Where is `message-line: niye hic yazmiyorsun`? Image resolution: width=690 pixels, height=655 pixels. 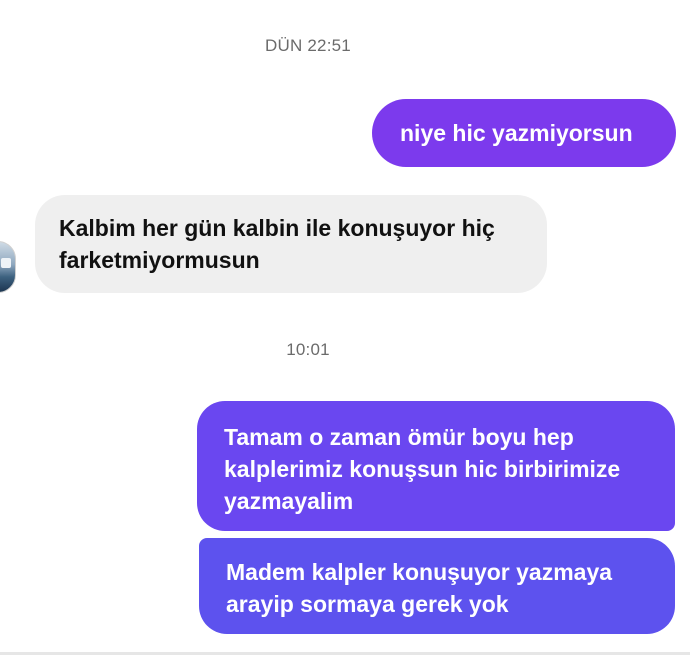 message-line: niye hic yazmiyorsun is located at coordinates (516, 133).